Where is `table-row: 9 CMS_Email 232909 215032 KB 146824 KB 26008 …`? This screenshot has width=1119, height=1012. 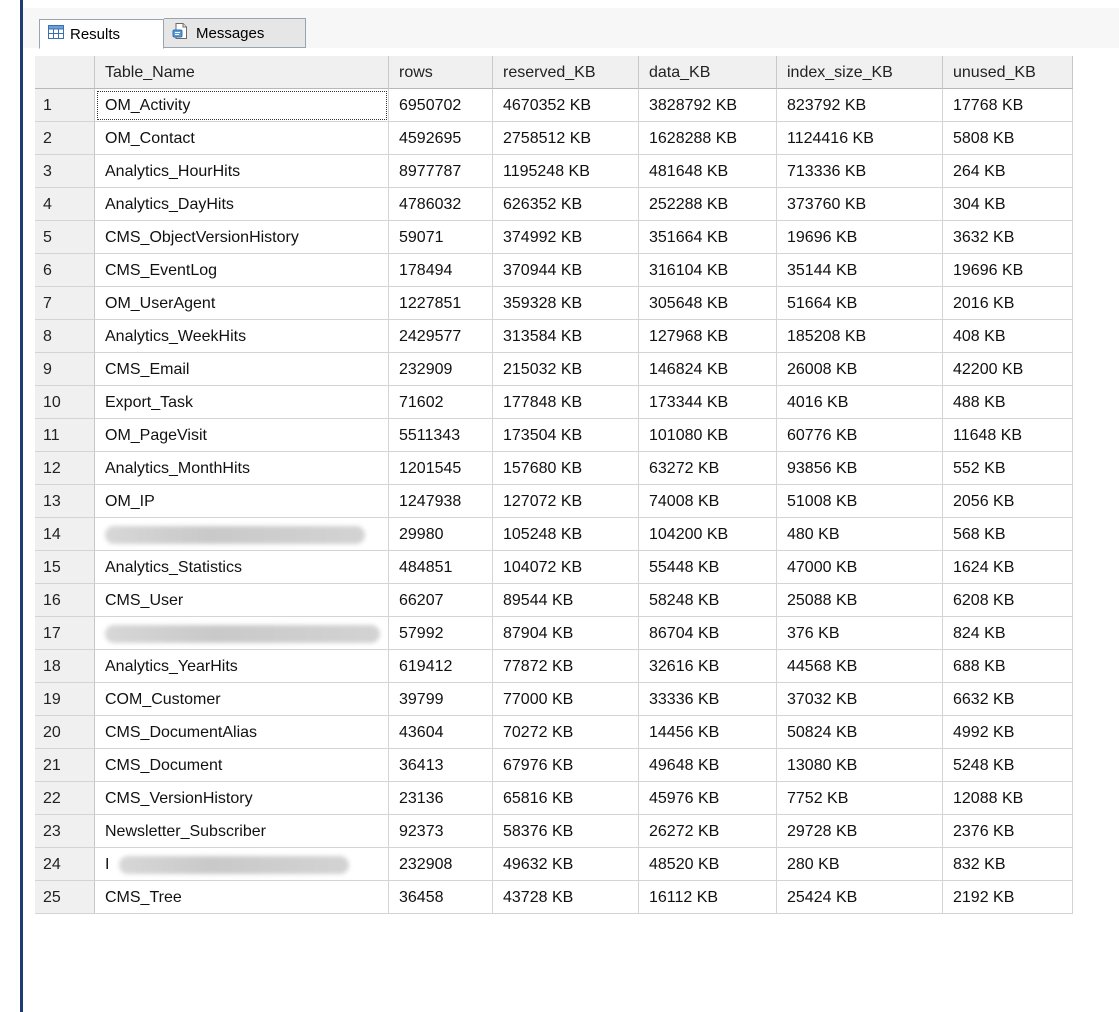
table-row: 9 CMS_Email 232909 215032 KB 146824 KB 26008 … is located at coordinates (574, 369).